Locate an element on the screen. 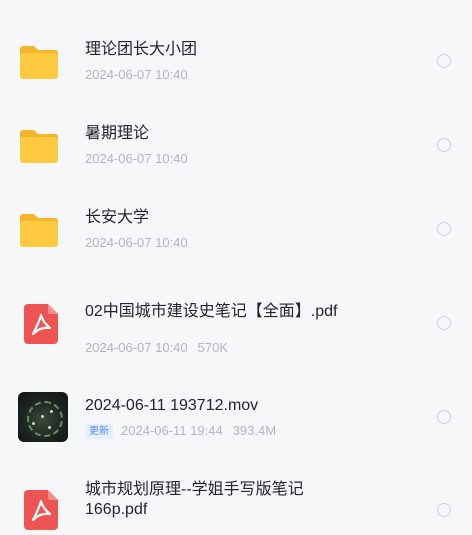 The image size is (472, 535). item-title-line2: 166p.pdf is located at coordinates (116, 509).